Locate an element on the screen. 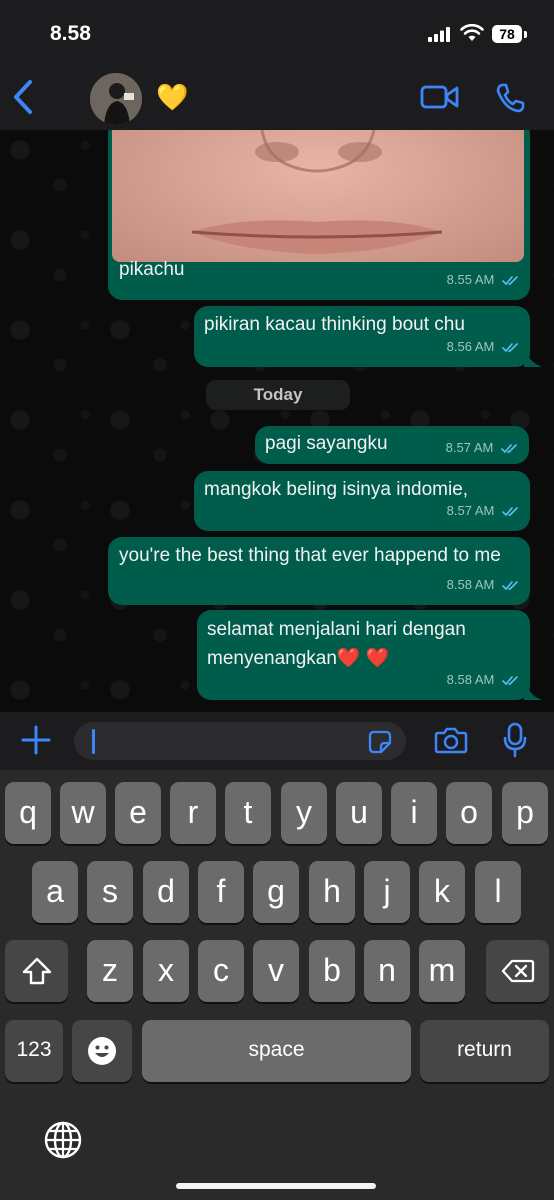 This screenshot has width=554, height=1200. return-key: return is located at coordinates (484, 1051).